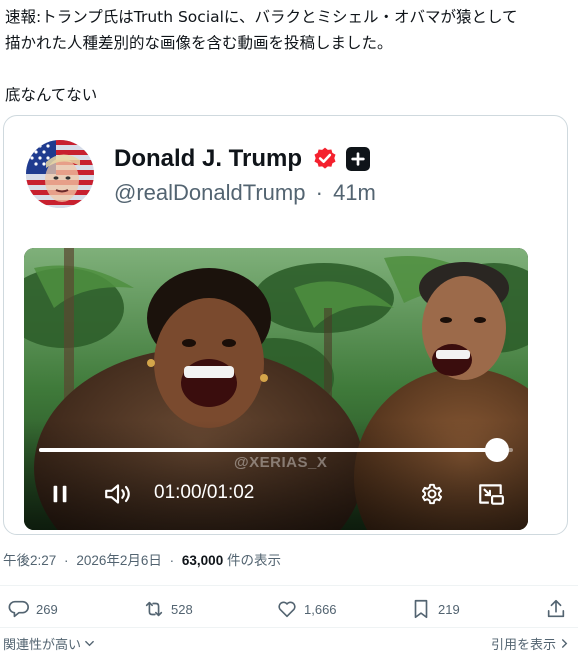 This screenshot has width=578, height=660. What do you see at coordinates (358, 159) in the screenshot?
I see `plus-badge-icon` at bounding box center [358, 159].